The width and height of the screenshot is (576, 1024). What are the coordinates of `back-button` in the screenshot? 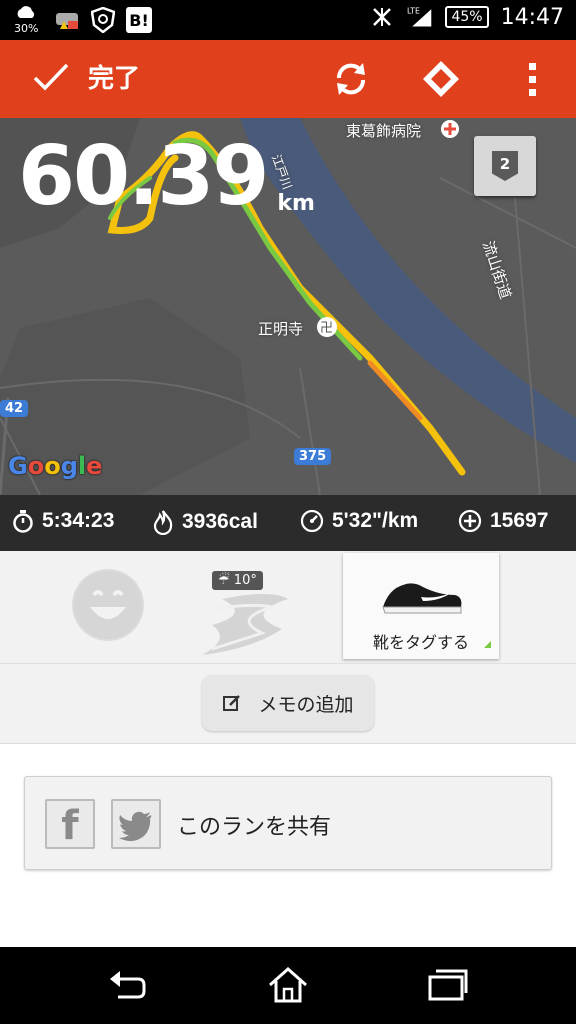 It's located at (128, 985).